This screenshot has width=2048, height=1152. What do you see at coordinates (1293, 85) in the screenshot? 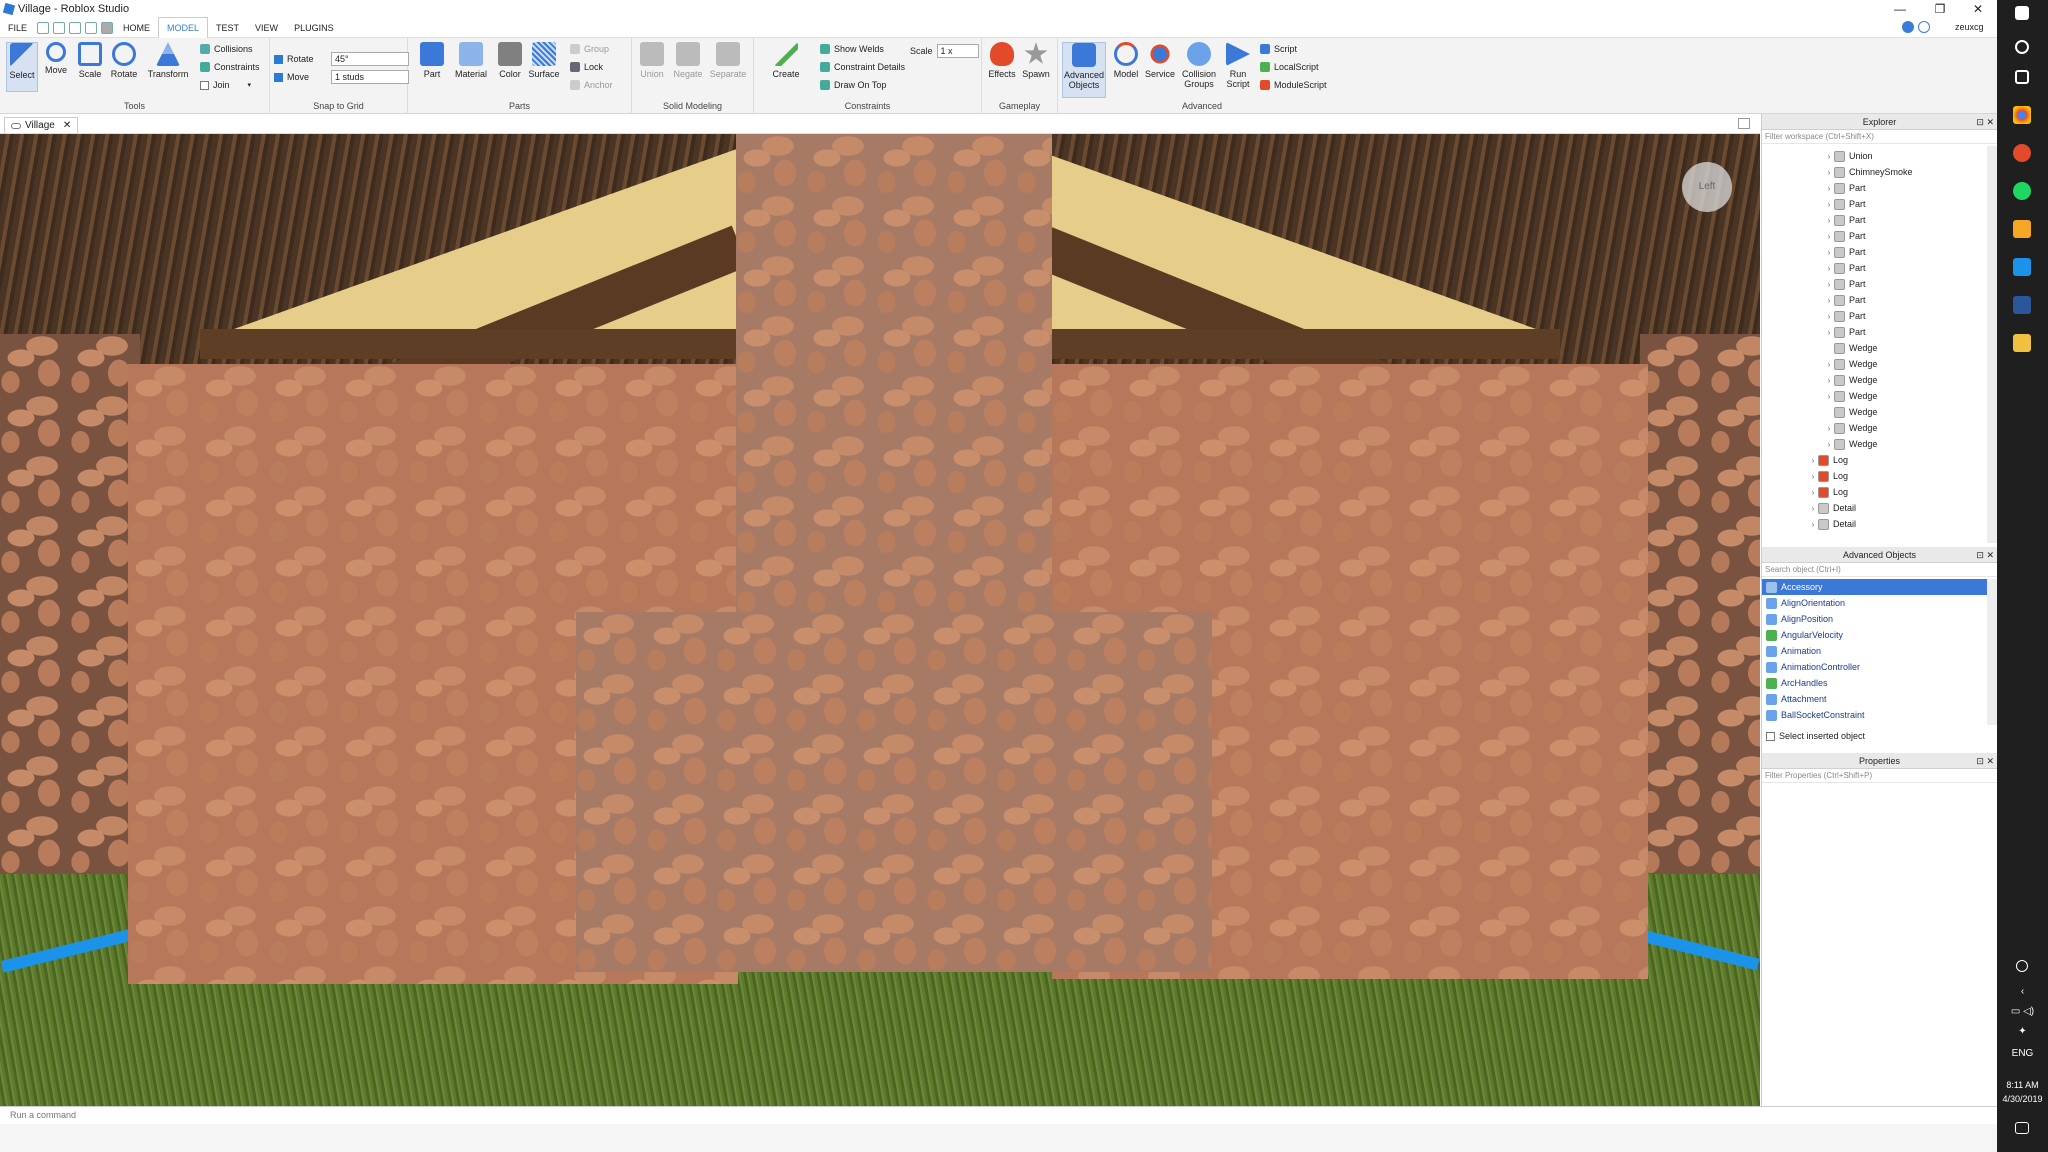
I see `insert-modulescript-button: ModuleScript` at bounding box center [1293, 85].